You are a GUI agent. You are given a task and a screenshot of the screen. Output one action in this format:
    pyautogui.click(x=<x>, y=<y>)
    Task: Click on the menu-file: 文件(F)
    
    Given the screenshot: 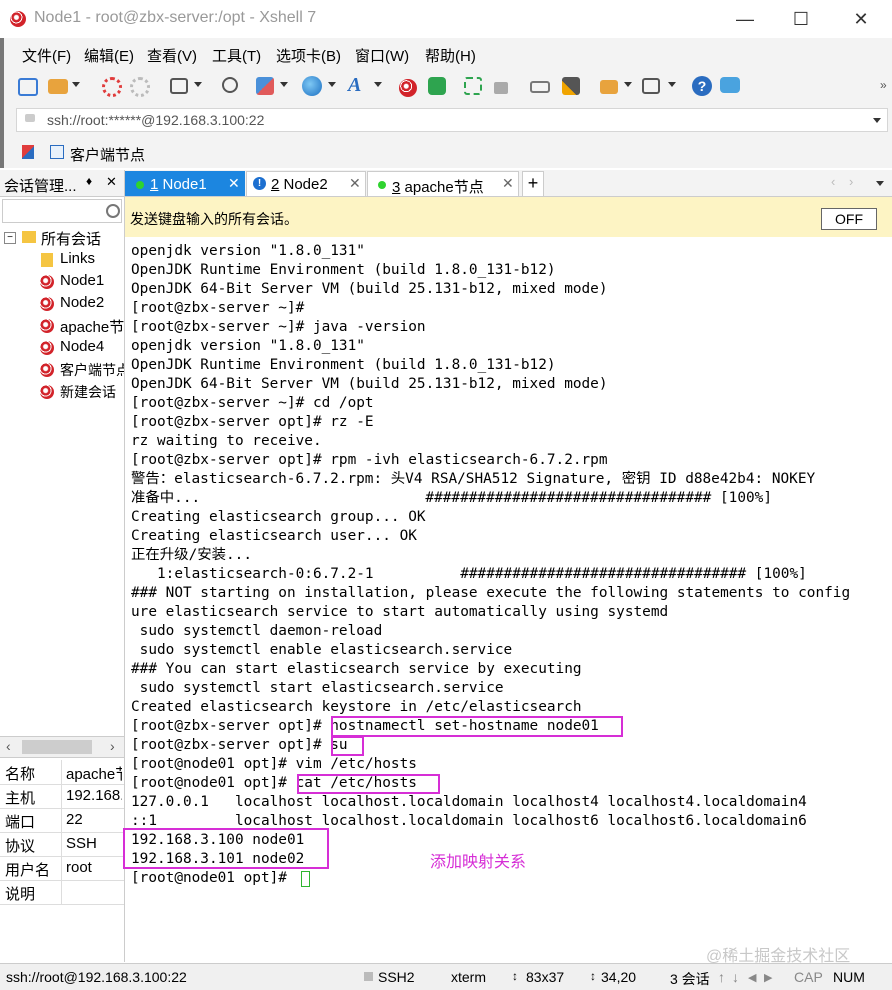 What is the action you would take?
    pyautogui.click(x=46, y=55)
    